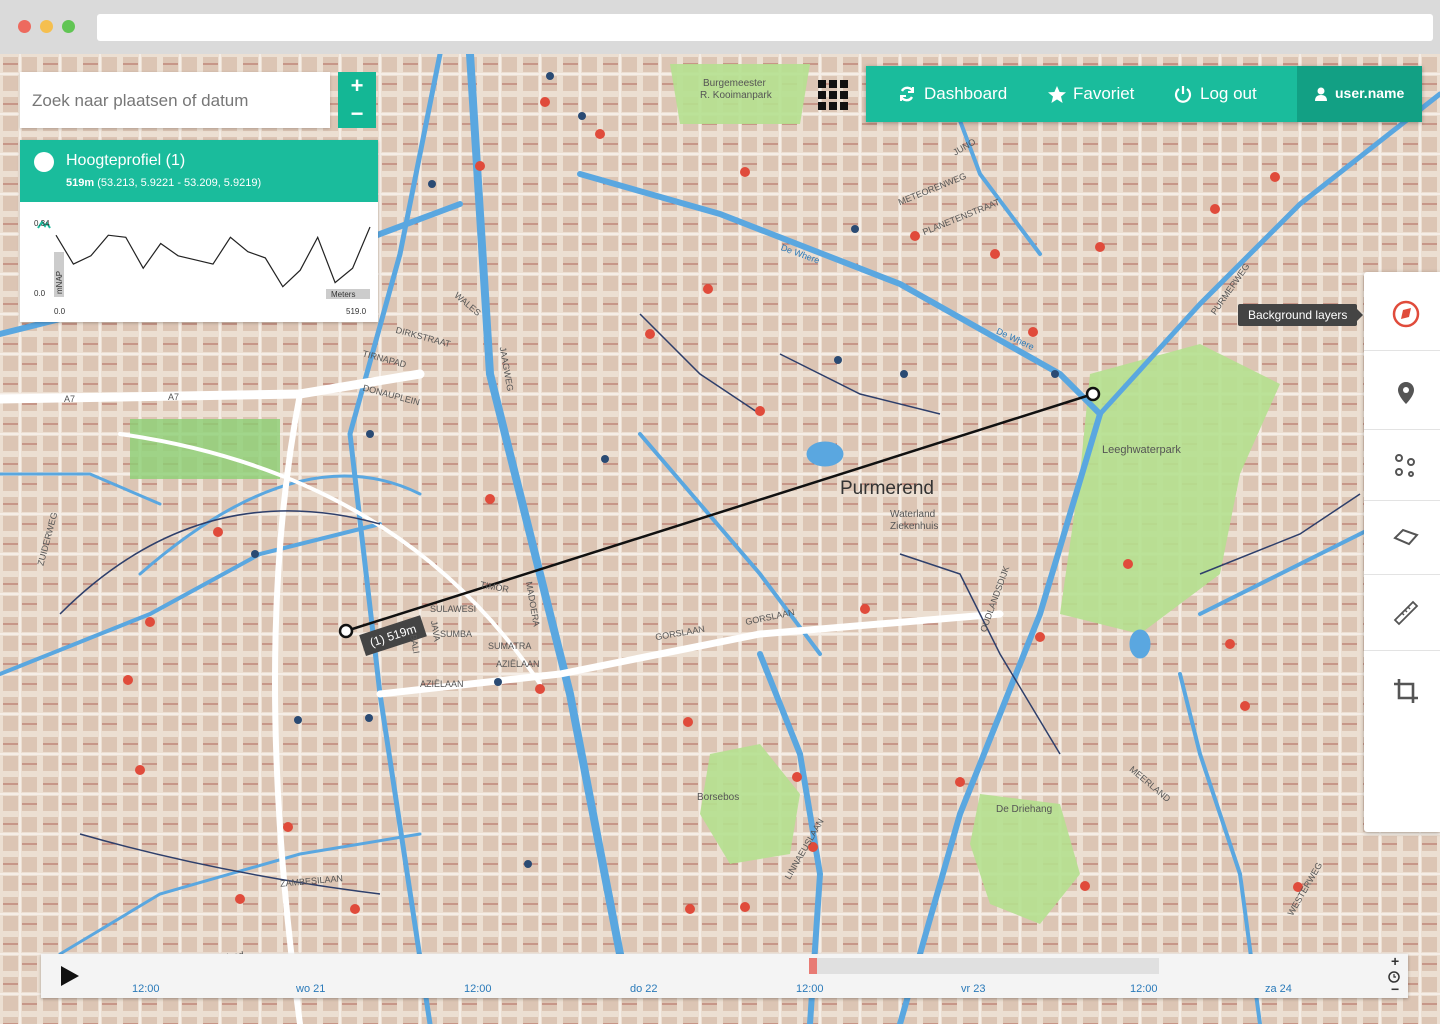  I want to click on ruler-button, so click(1402, 613).